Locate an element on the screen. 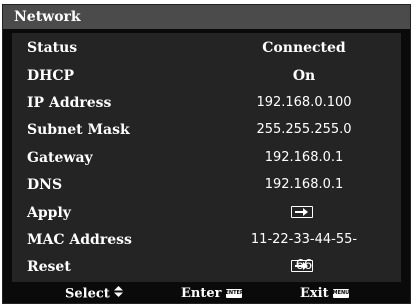 This screenshot has width=414, height=308. row-mac-address: MAC Address 11-22-33-44-55-66 is located at coordinates (206, 250).